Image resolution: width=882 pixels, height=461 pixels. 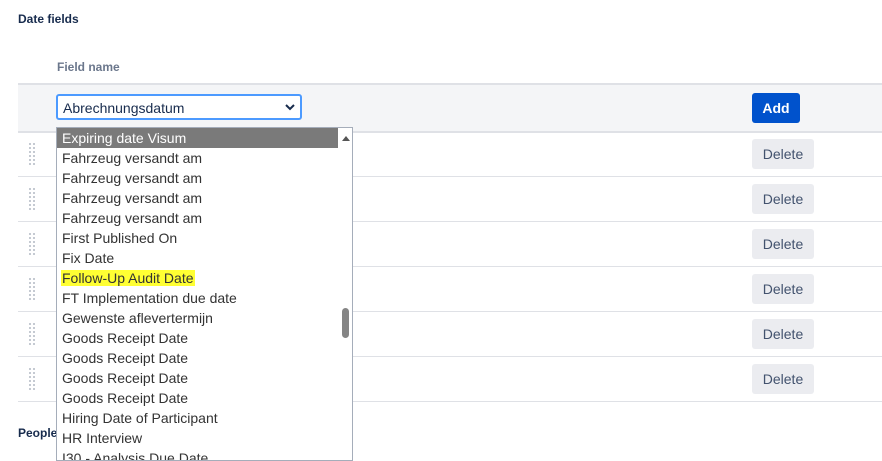 What do you see at coordinates (345, 323) in the screenshot?
I see `scrollbar-thumb` at bounding box center [345, 323].